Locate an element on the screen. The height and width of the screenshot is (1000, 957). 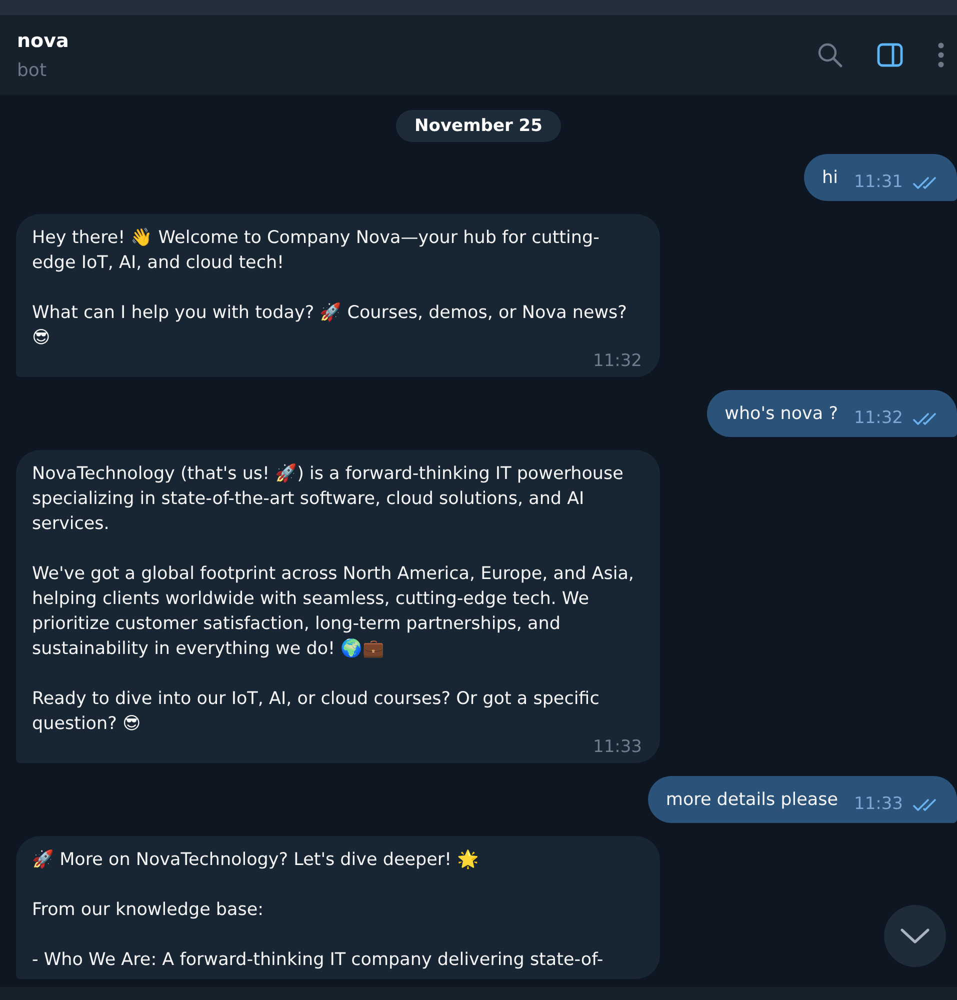
message-text: who's nova ? is located at coordinates (781, 414).